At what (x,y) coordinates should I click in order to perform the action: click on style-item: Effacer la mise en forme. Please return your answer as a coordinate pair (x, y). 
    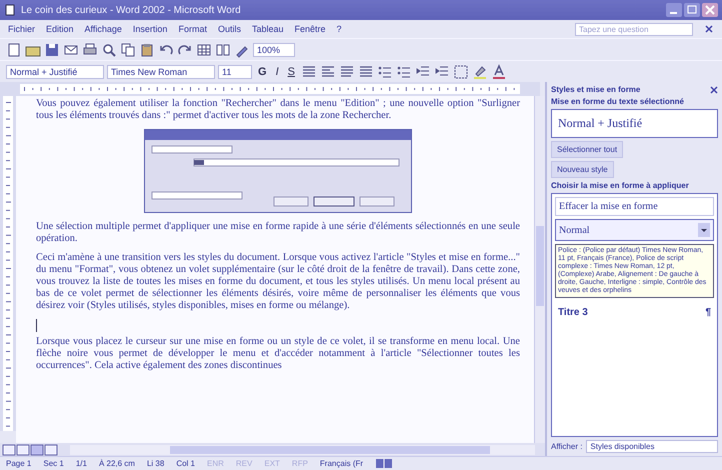
    Looking at the image, I should click on (634, 206).